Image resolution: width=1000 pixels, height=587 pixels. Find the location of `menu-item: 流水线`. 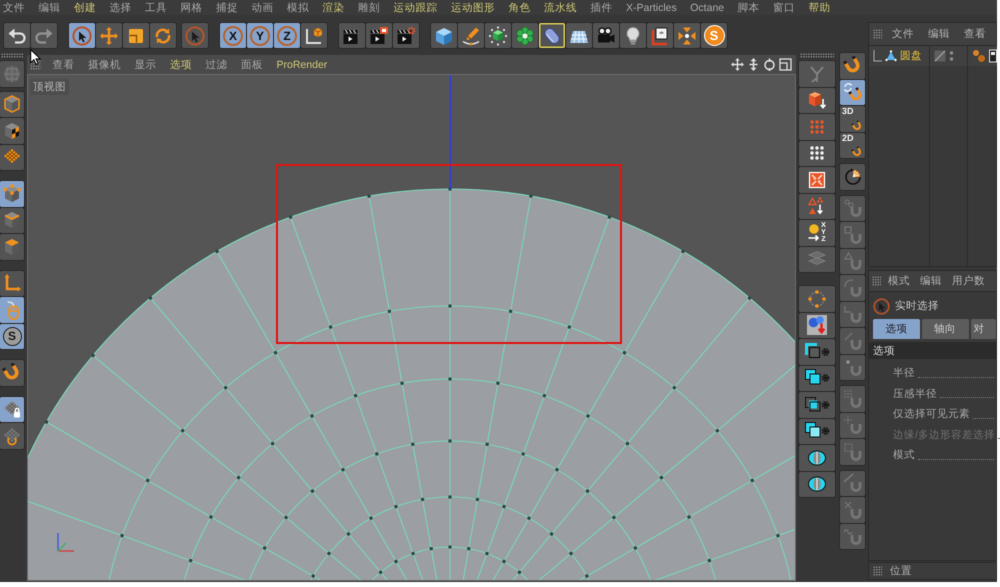

menu-item: 流水线 is located at coordinates (560, 7).